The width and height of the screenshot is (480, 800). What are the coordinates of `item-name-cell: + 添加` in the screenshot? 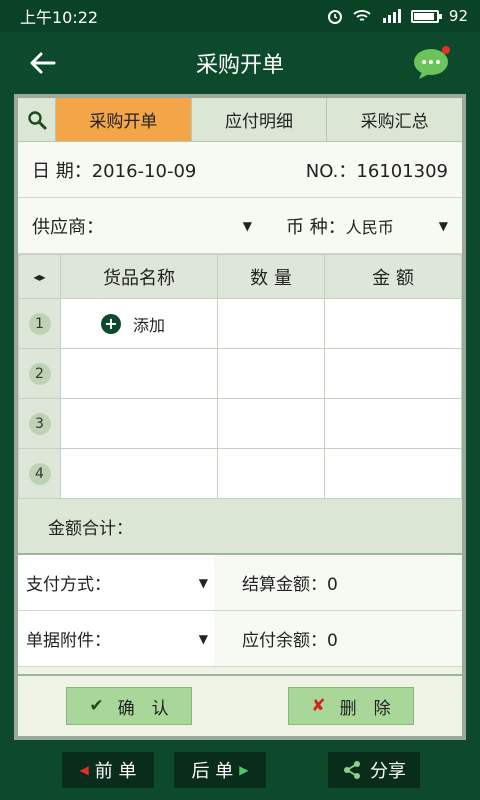 It's located at (139, 323).